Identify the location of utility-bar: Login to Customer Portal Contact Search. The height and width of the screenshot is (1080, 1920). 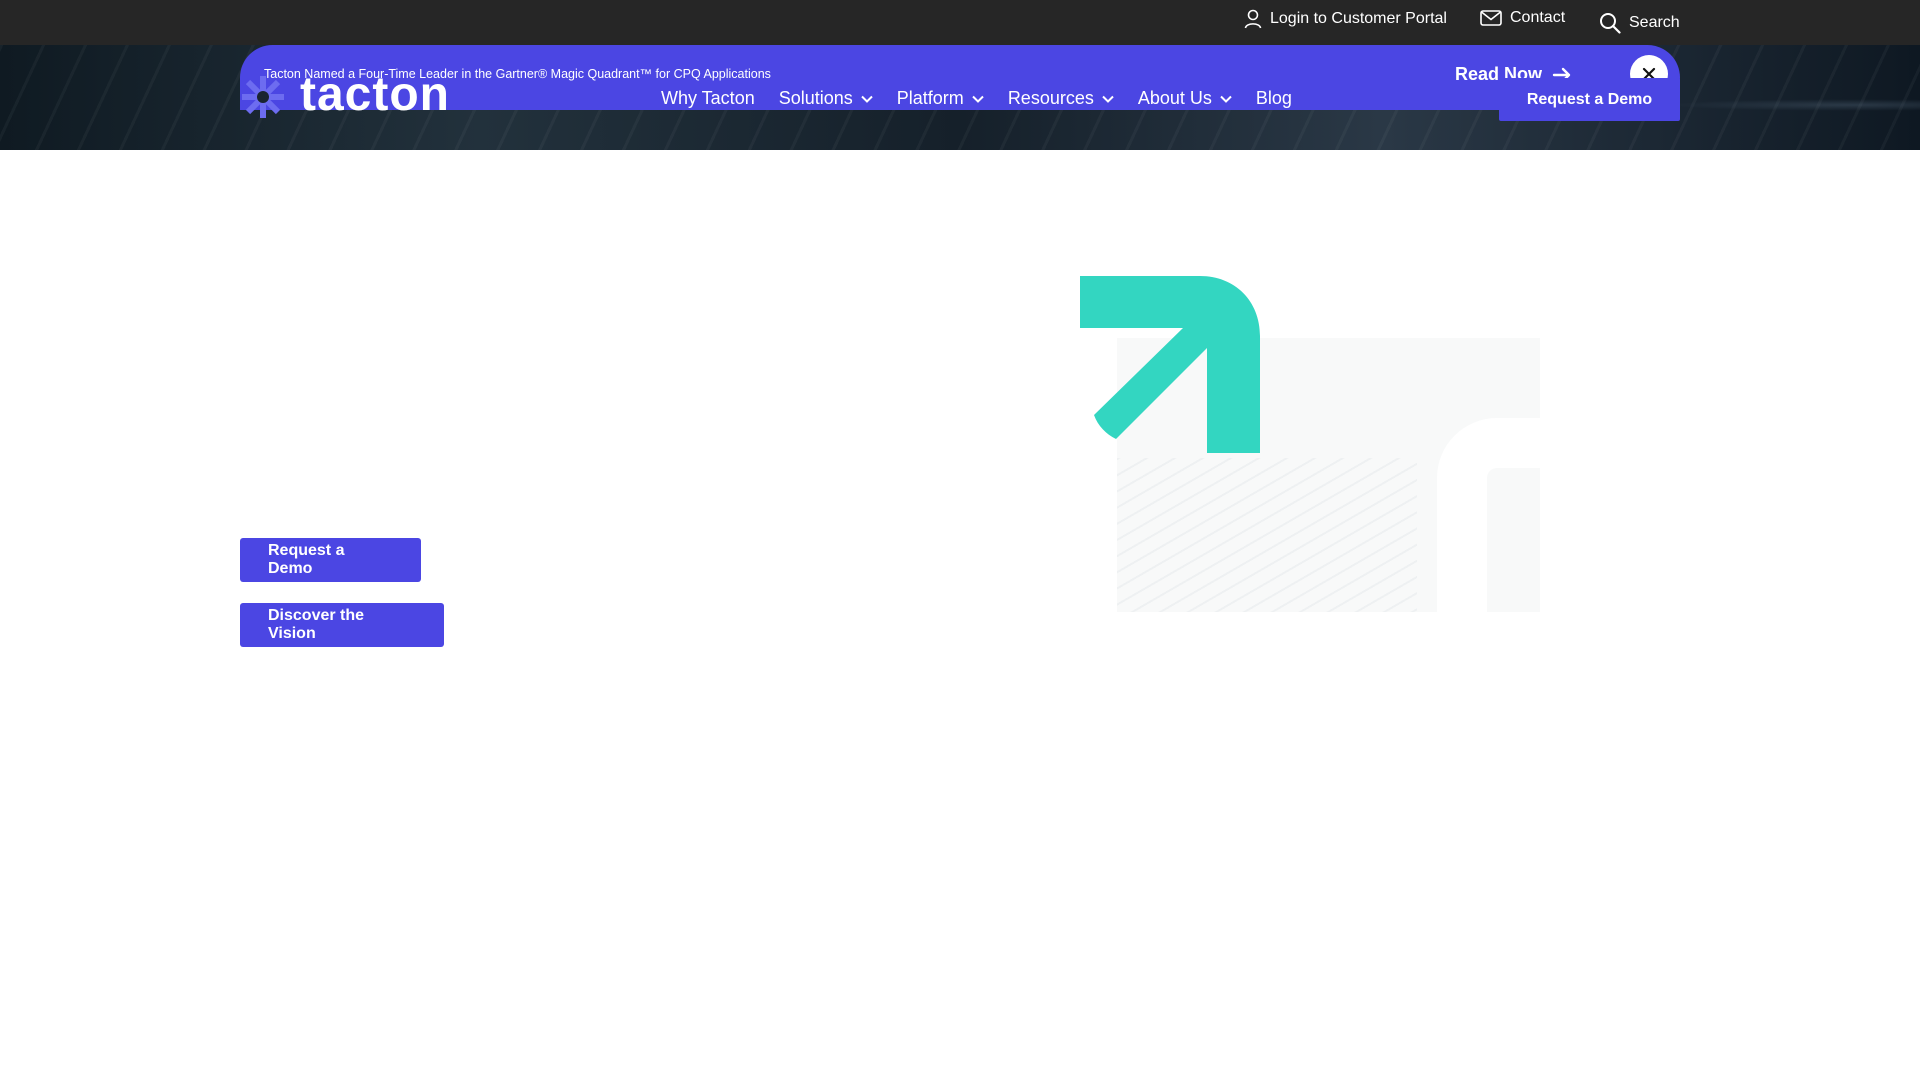
(960, 22).